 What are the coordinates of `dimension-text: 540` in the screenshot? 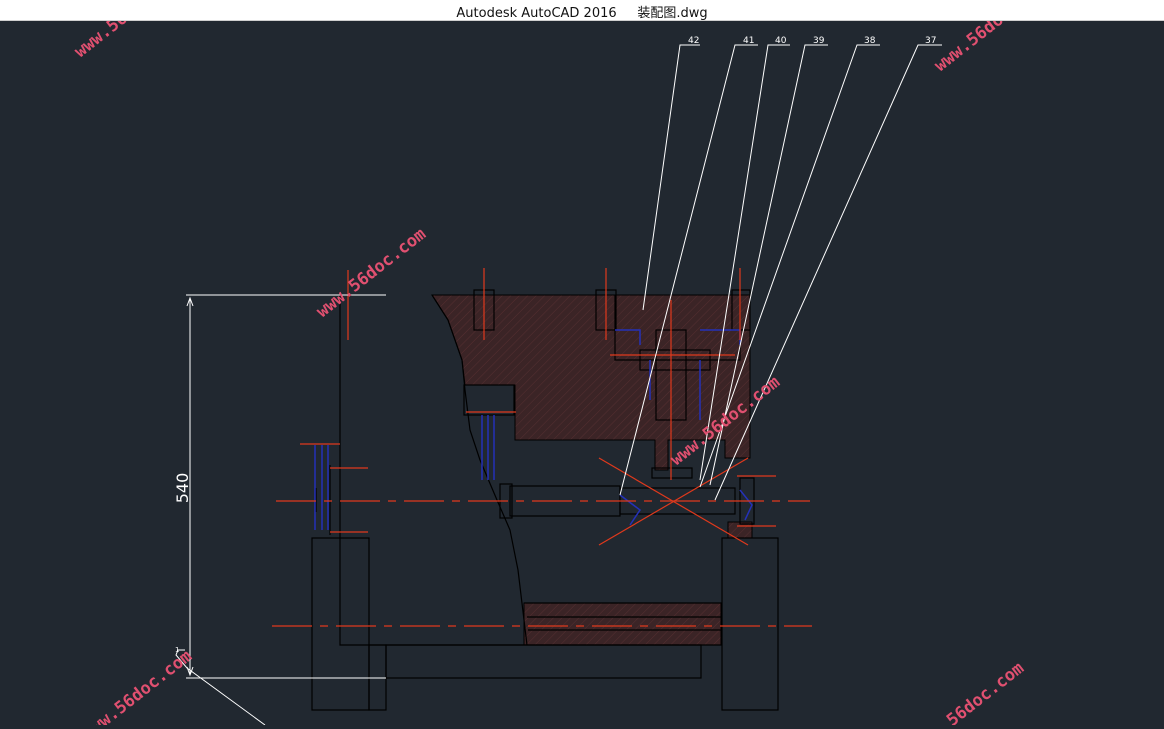 It's located at (182, 488).